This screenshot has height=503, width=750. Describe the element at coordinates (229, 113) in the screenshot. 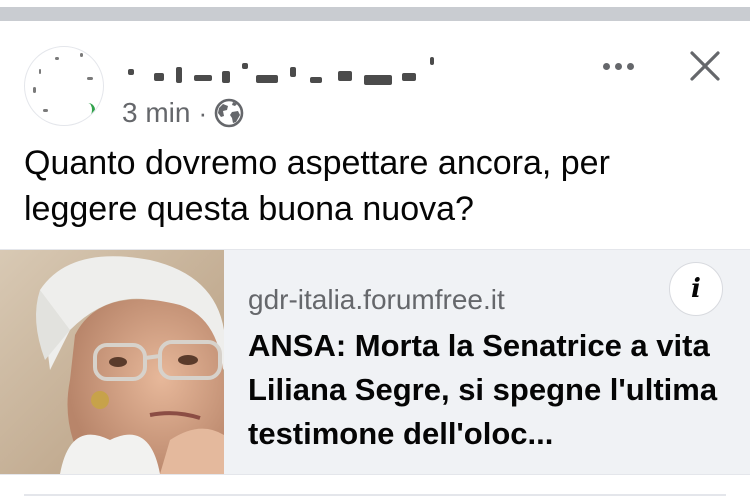

I see `globe-icon` at that location.